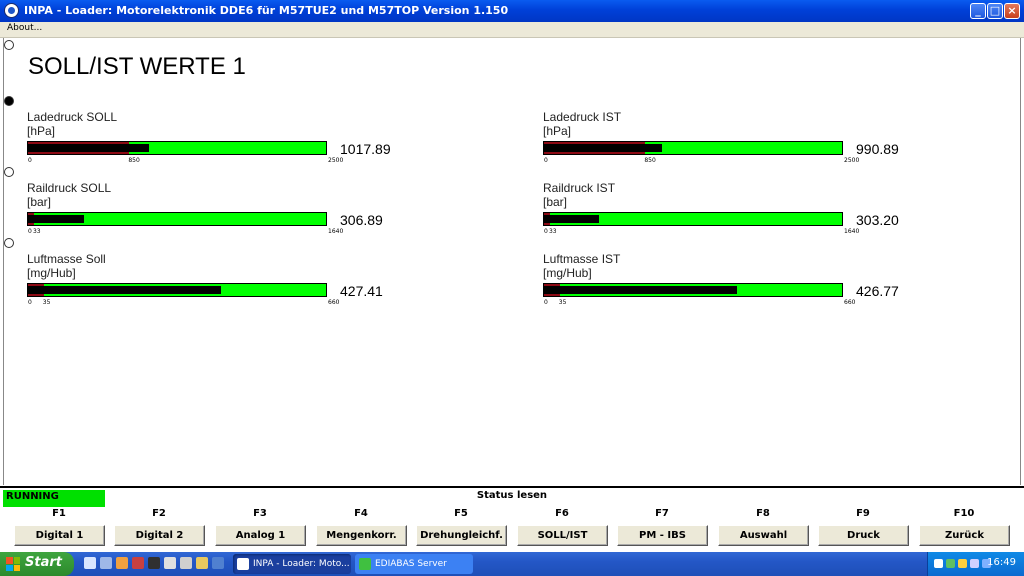 The width and height of the screenshot is (1024, 576). What do you see at coordinates (361, 291) in the screenshot?
I see `gauge-value: 427.41` at bounding box center [361, 291].